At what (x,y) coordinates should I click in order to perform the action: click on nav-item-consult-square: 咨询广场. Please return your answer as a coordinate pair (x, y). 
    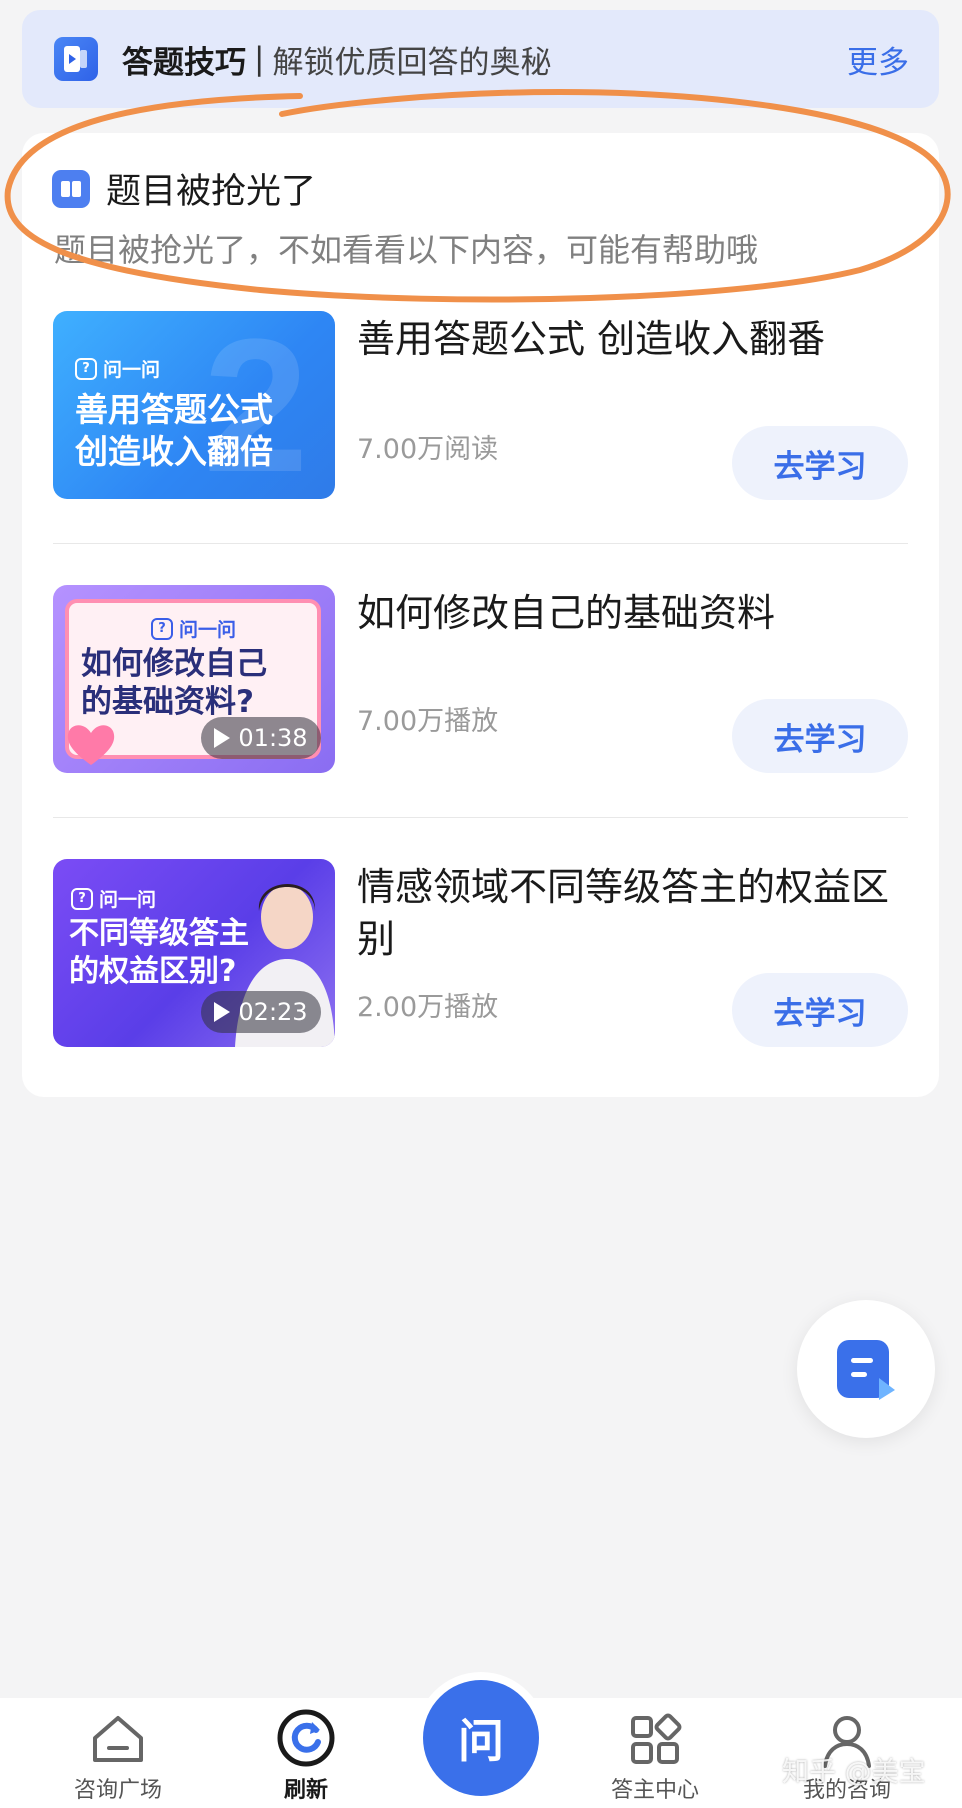
    Looking at the image, I should click on (118, 1753).